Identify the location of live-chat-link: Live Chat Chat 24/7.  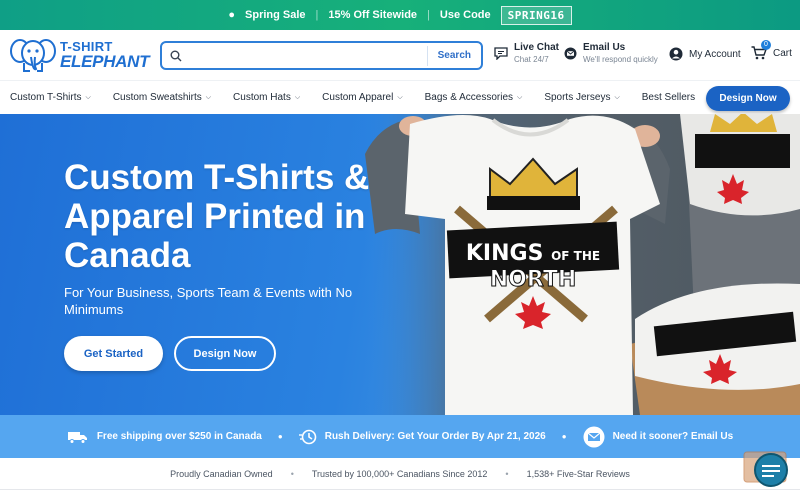
(526, 53).